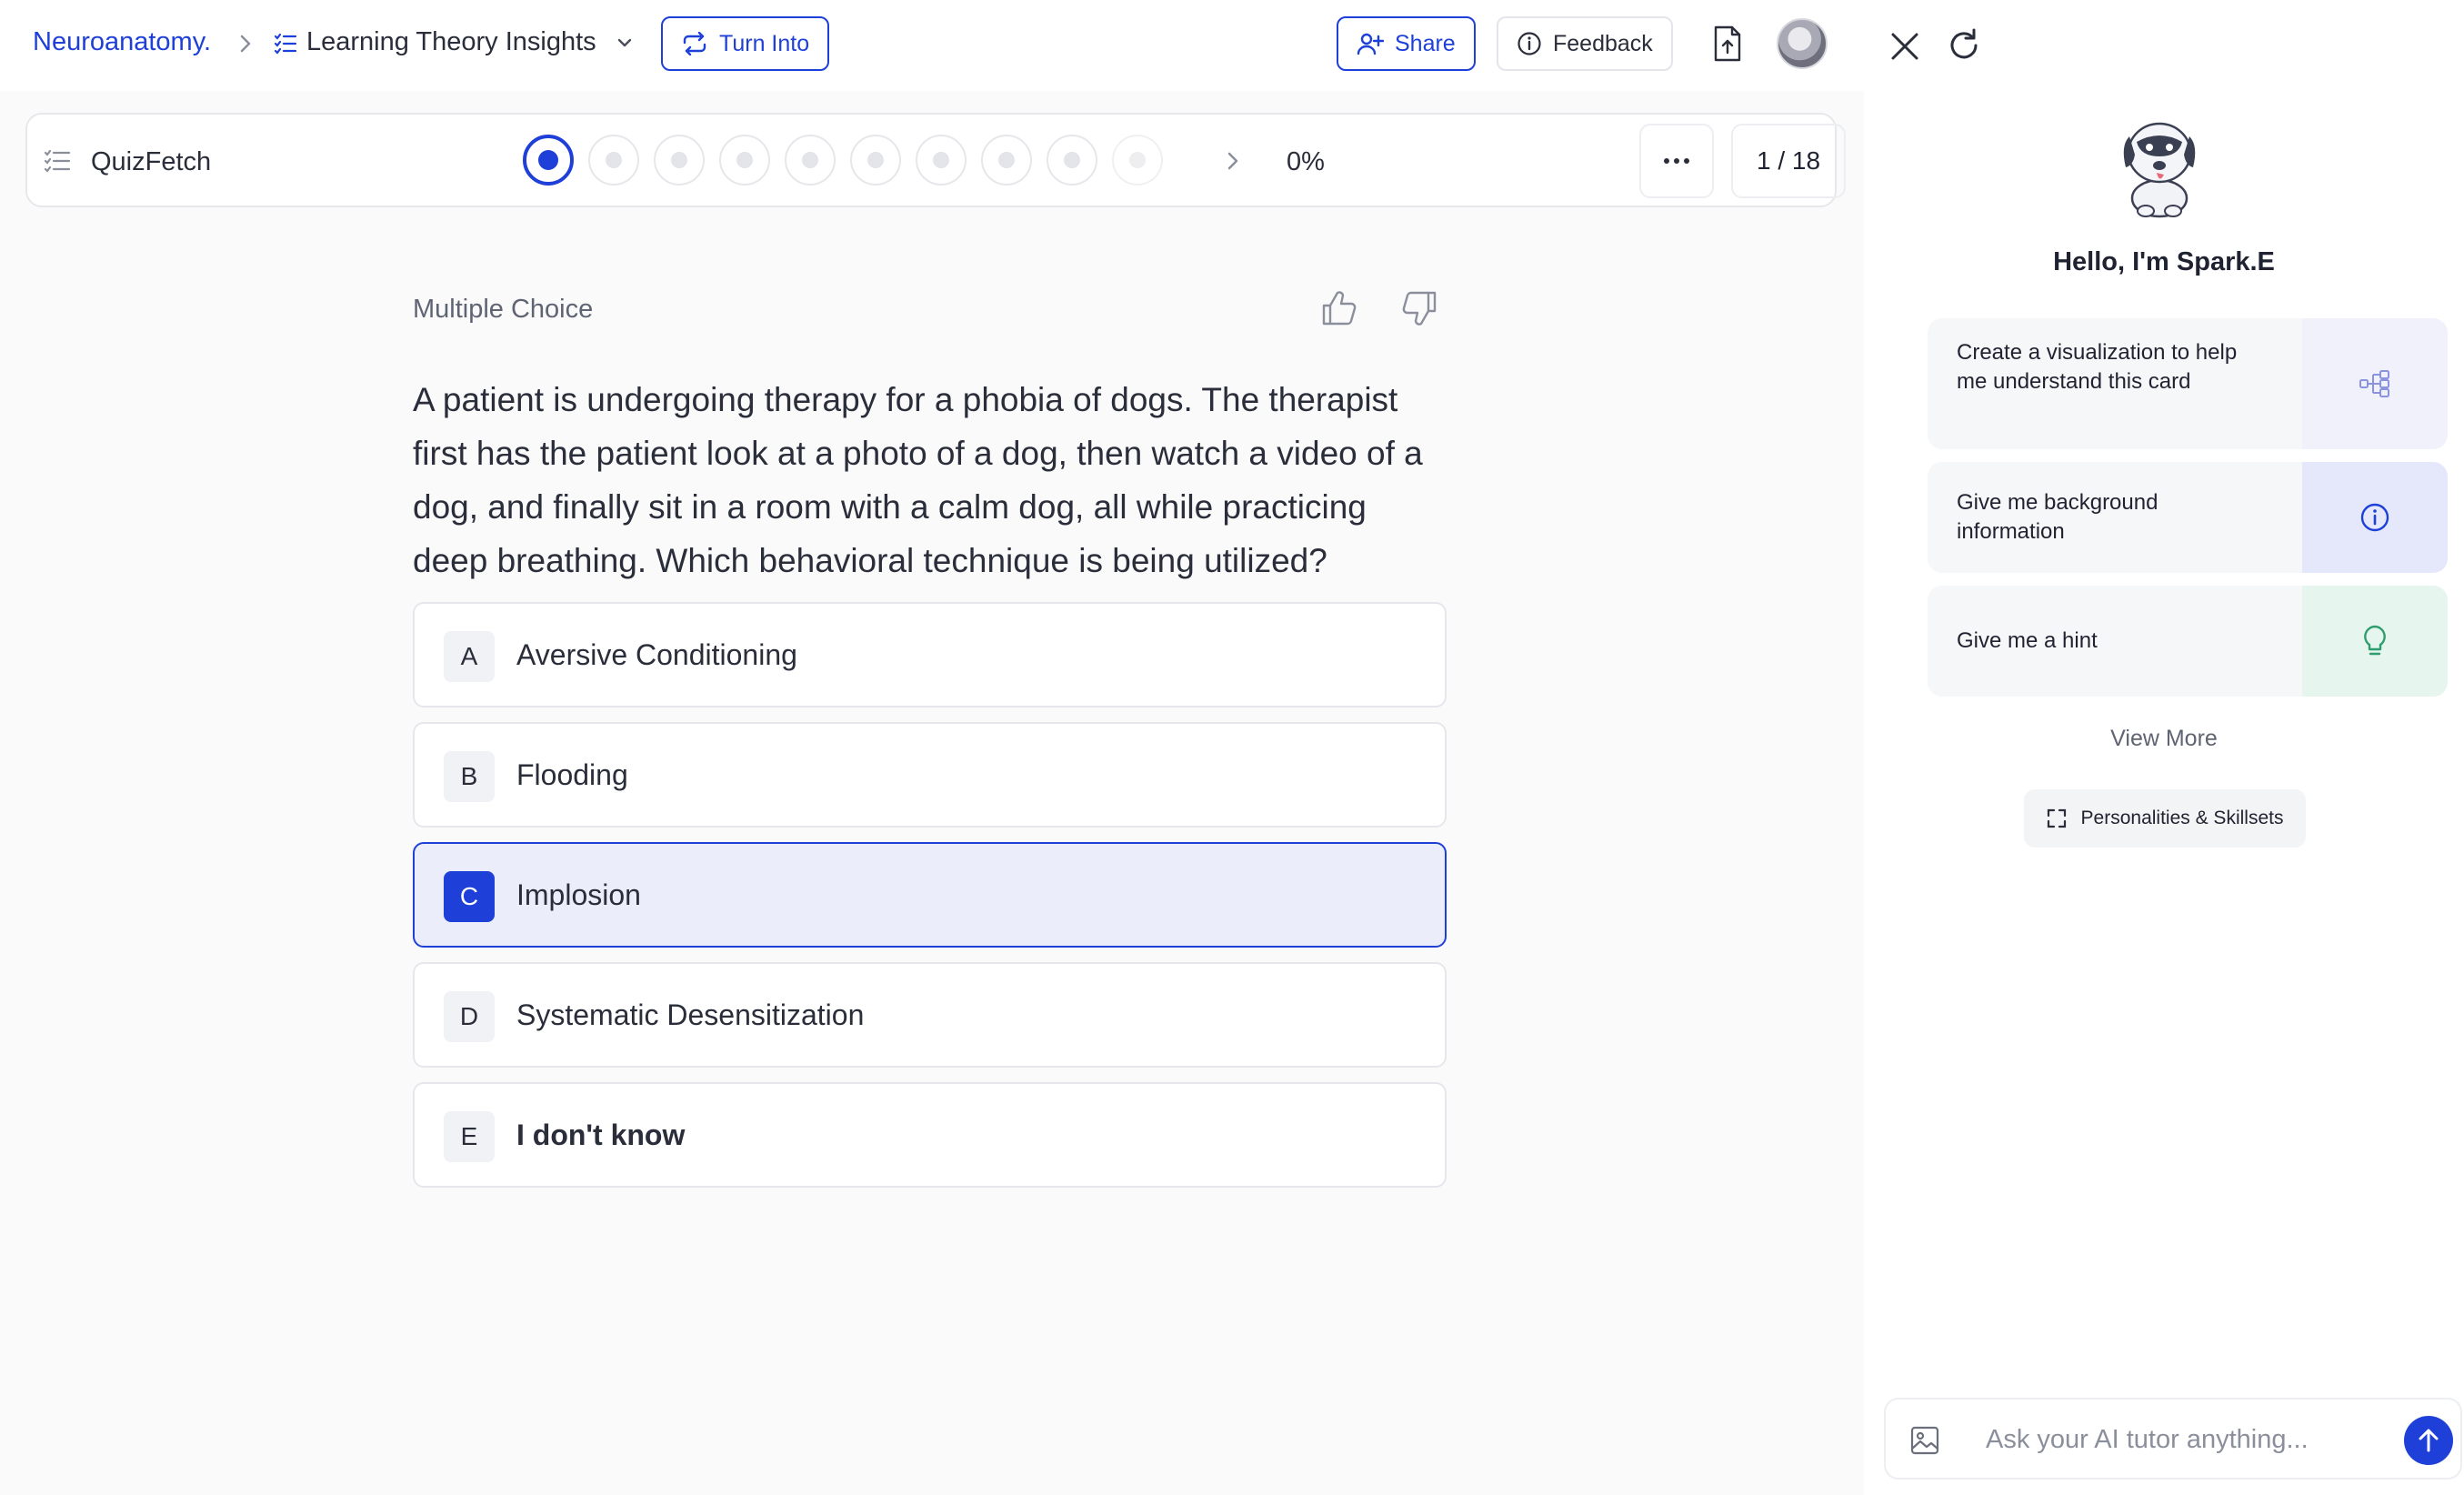 The width and height of the screenshot is (2464, 1495). I want to click on question-progress-dots, so click(843, 160).